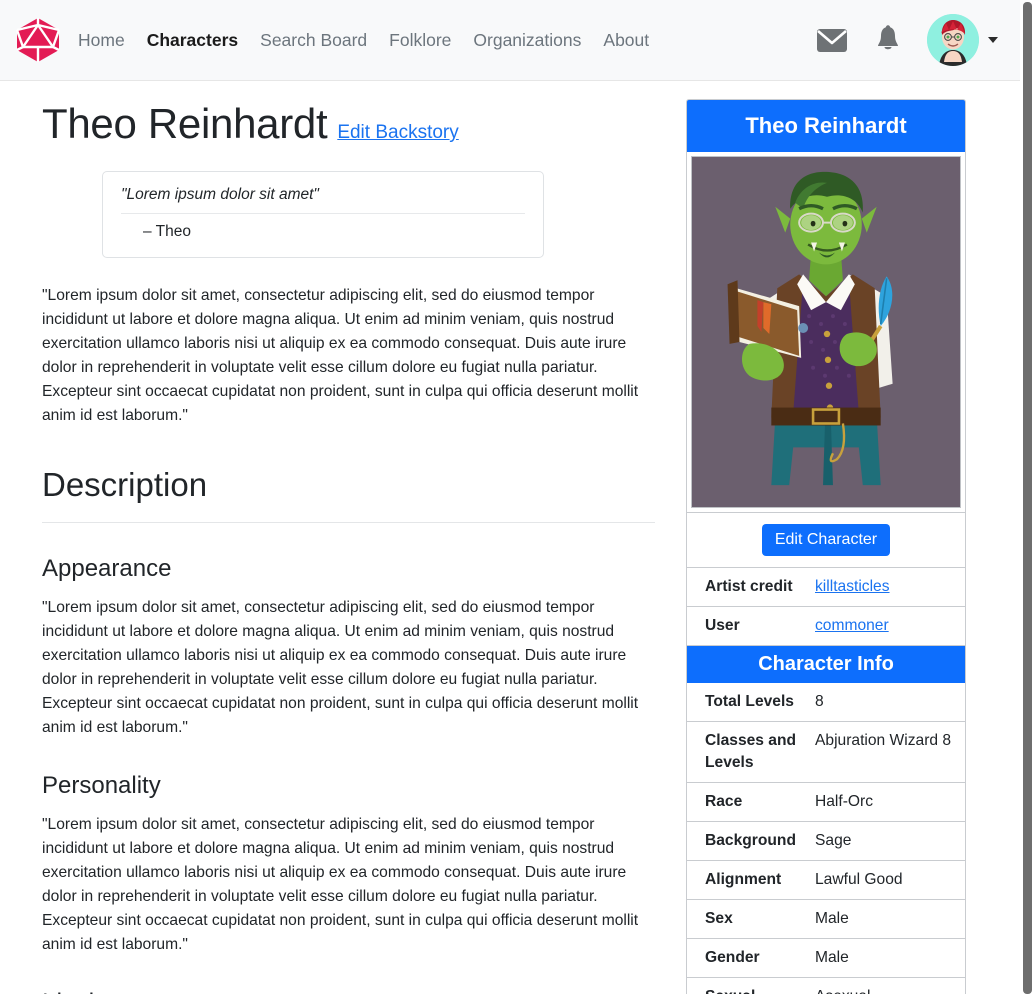  Describe the element at coordinates (354, 990) in the screenshot. I see `ideals-heading: Ideals` at that location.